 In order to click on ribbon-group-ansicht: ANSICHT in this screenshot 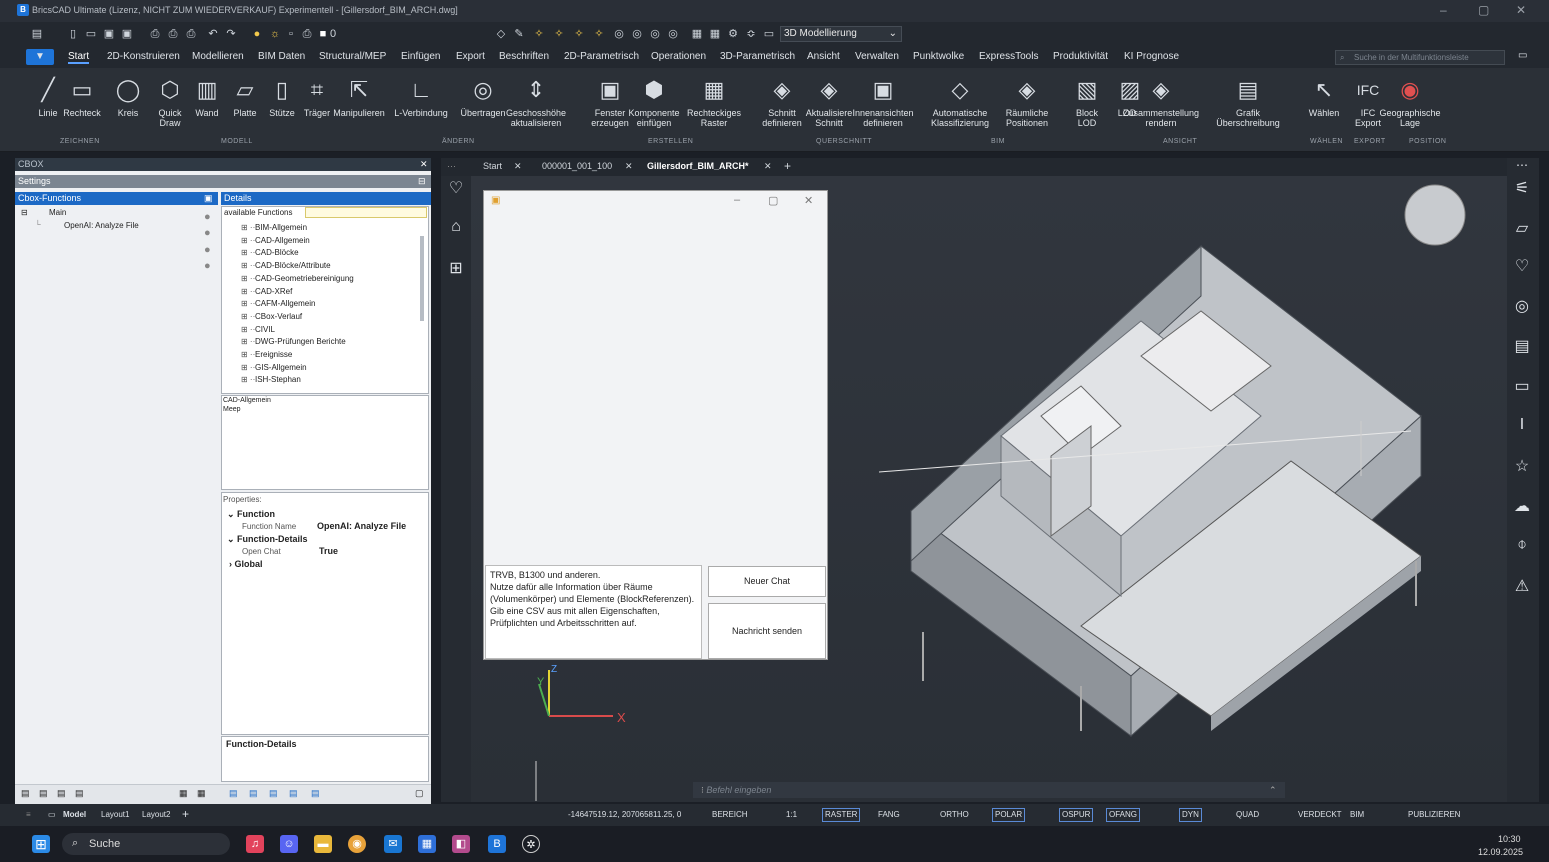, I will do `click(1180, 141)`.